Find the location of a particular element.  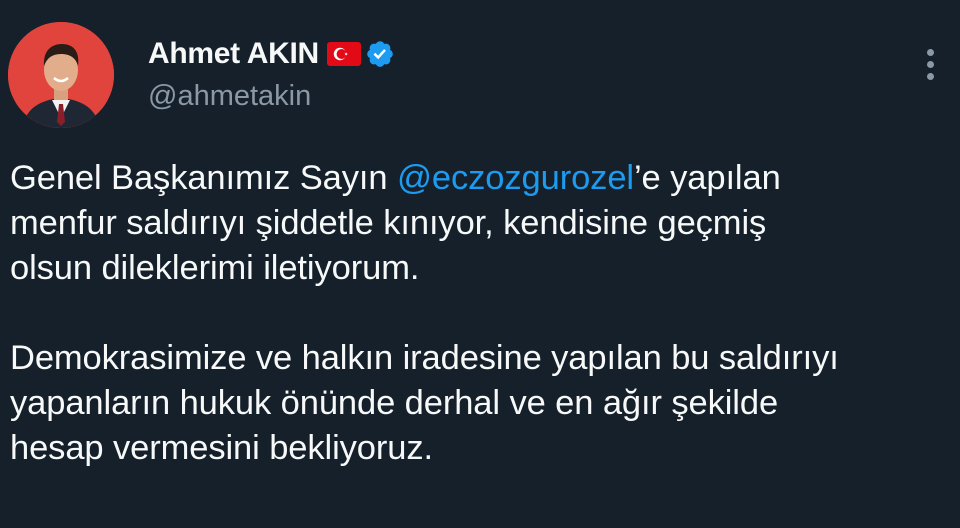

more-vertical-icon is located at coordinates (930, 52).